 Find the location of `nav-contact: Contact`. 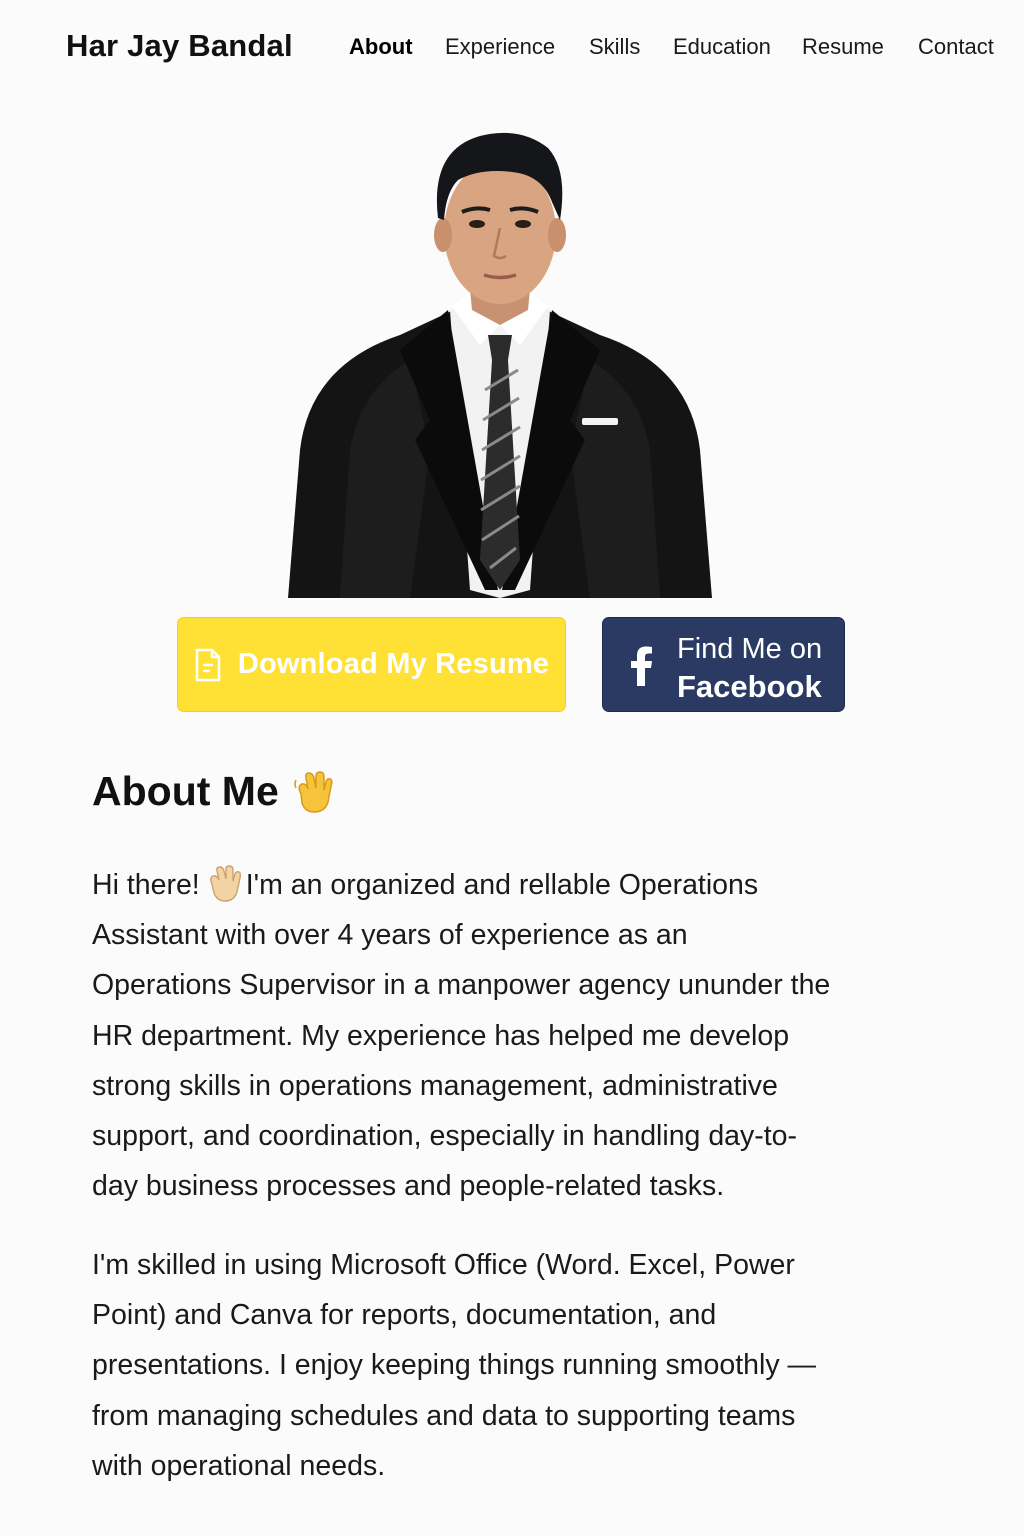

nav-contact: Contact is located at coordinates (956, 47).